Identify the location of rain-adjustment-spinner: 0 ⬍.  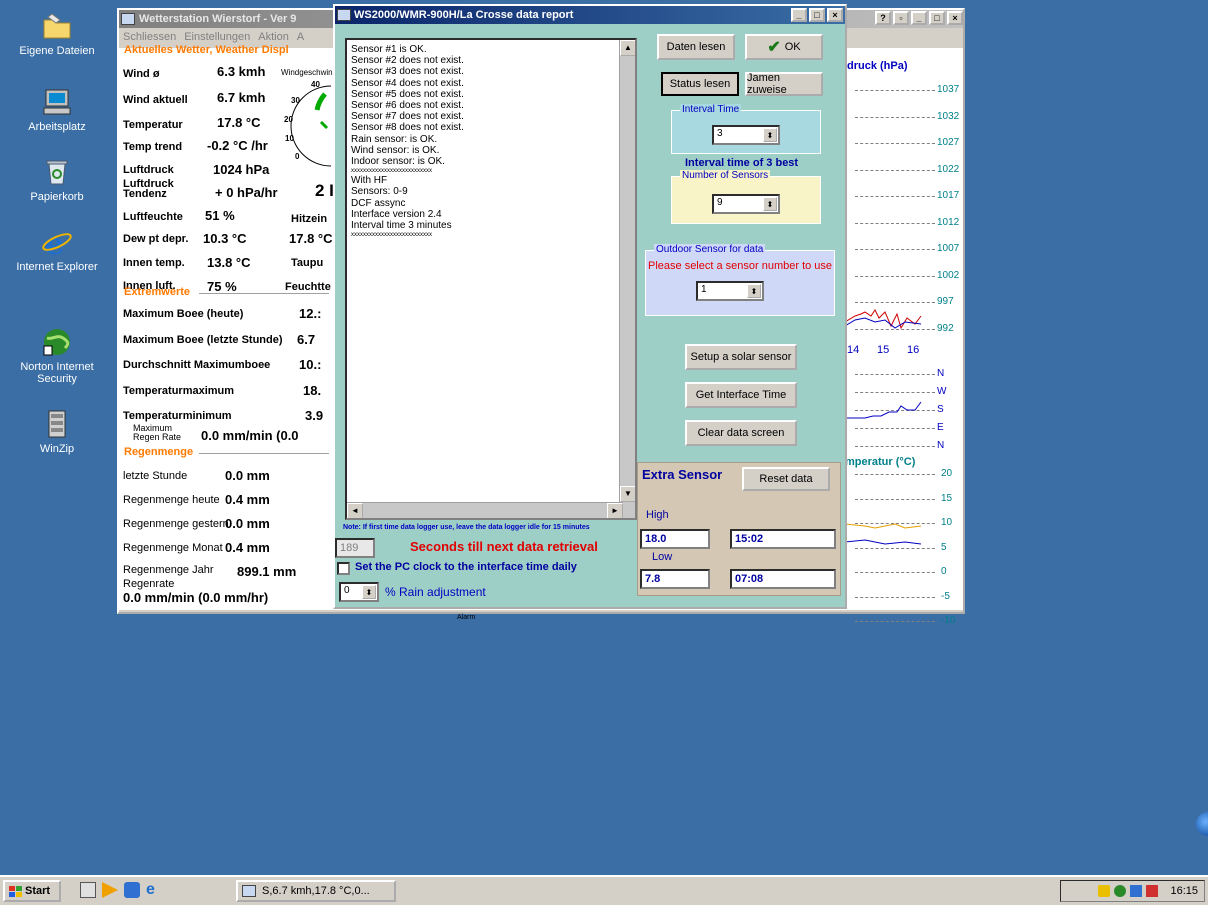
(359, 592).